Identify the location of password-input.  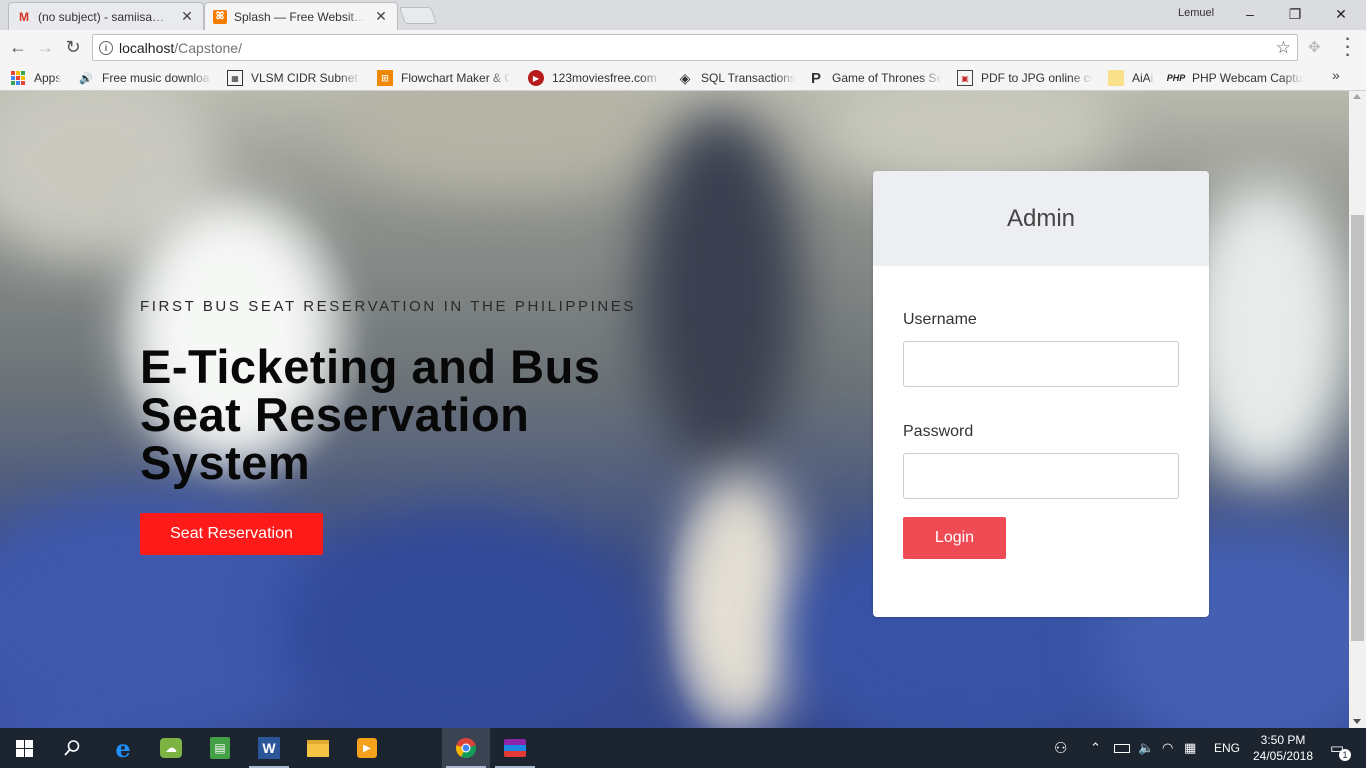
(1041, 476).